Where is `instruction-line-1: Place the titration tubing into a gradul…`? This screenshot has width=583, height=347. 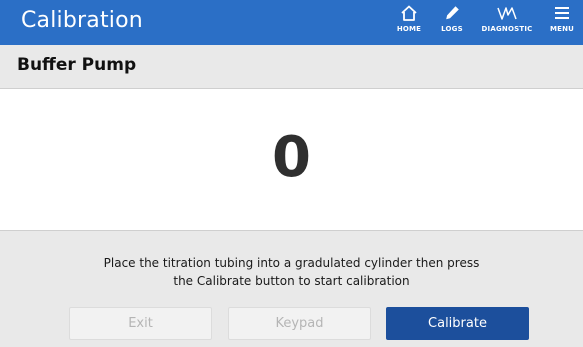 instruction-line-1: Place the titration tubing into a gradul… is located at coordinates (291, 263).